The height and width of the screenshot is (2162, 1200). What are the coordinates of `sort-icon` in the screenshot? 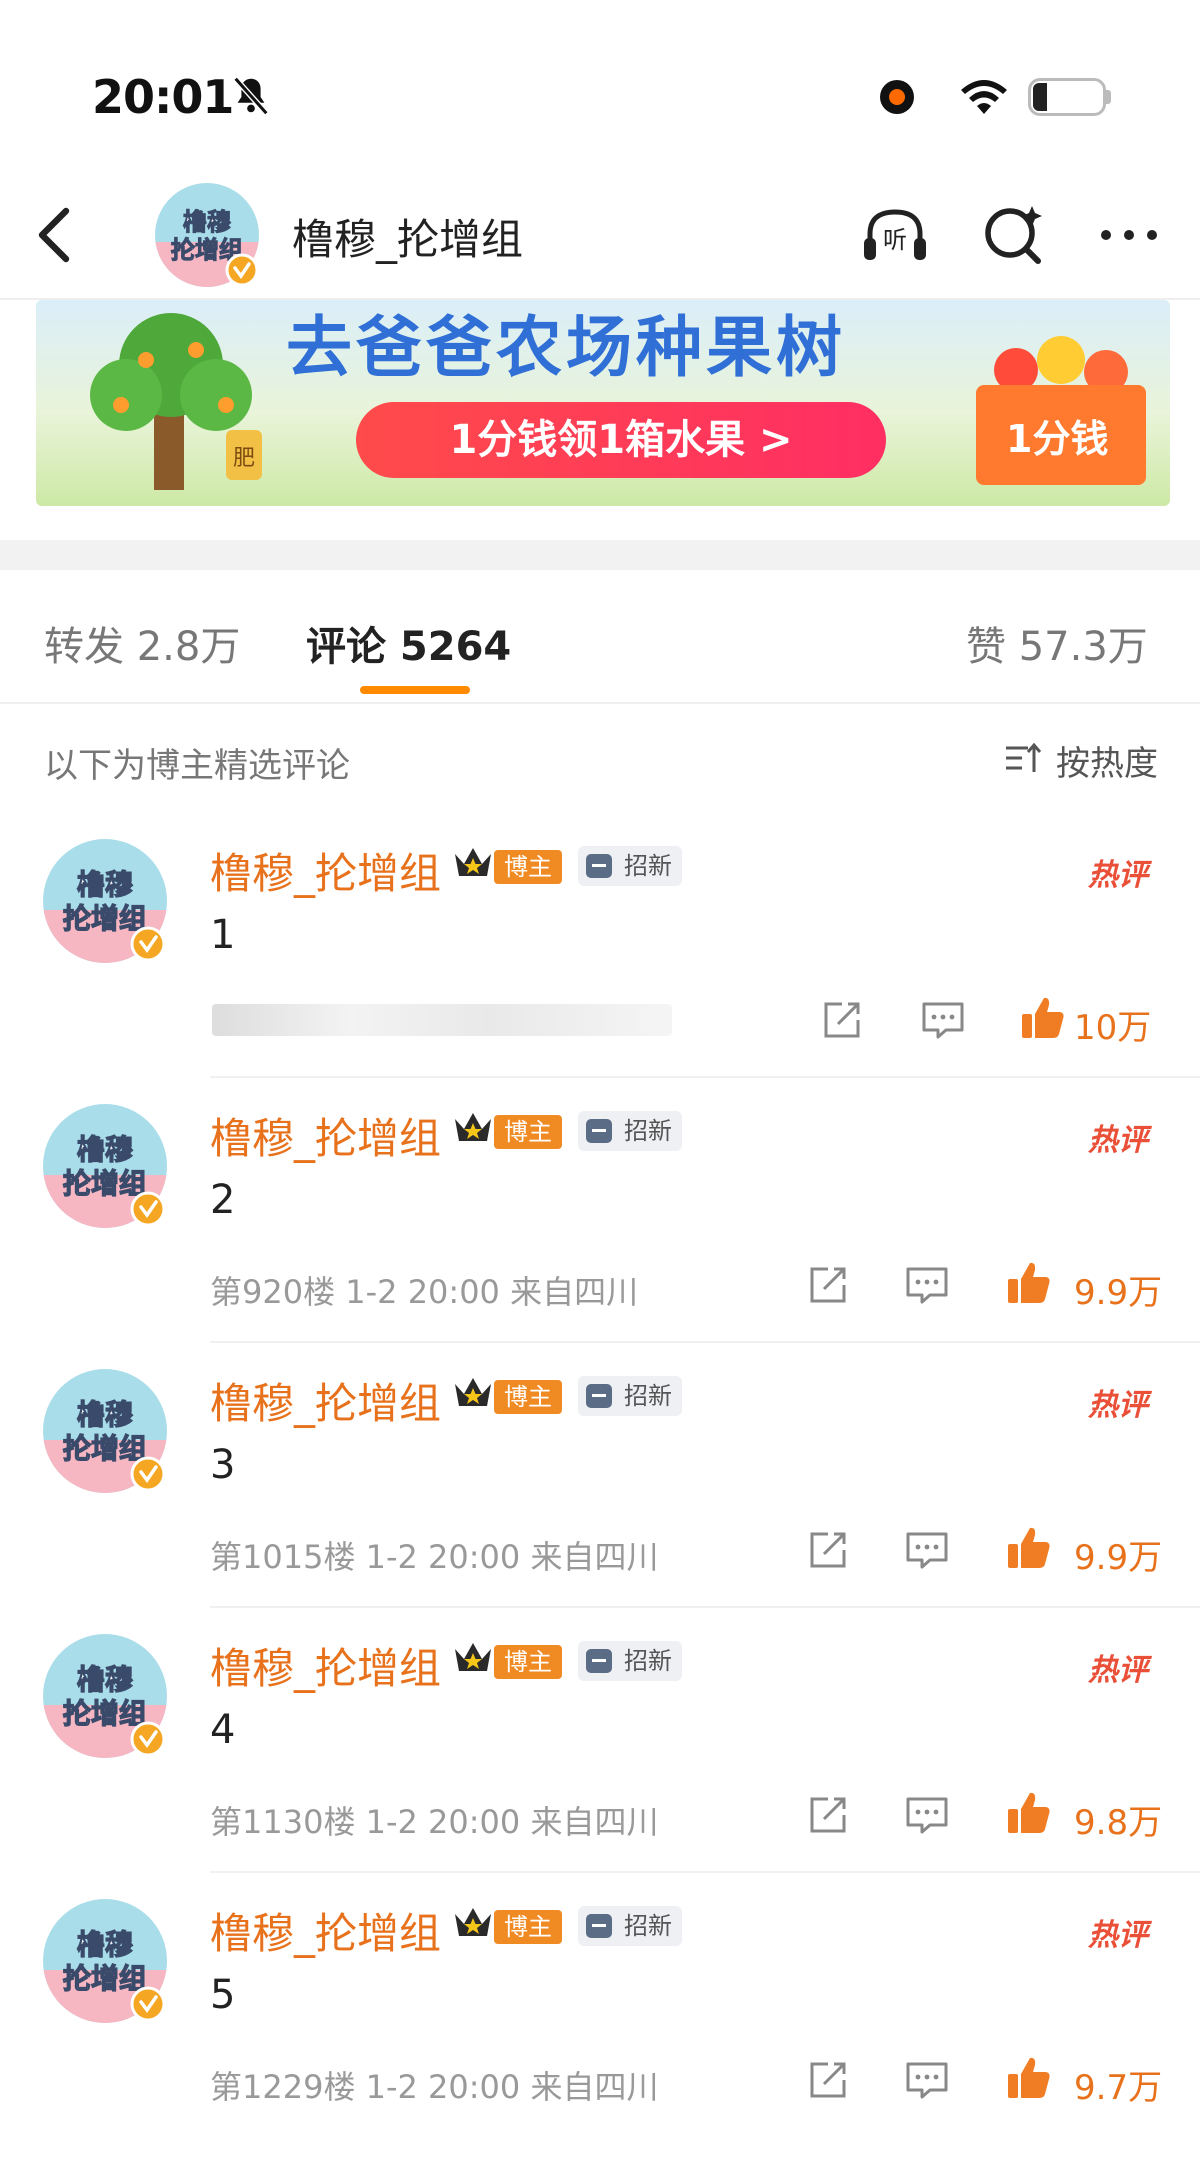 It's located at (1024, 758).